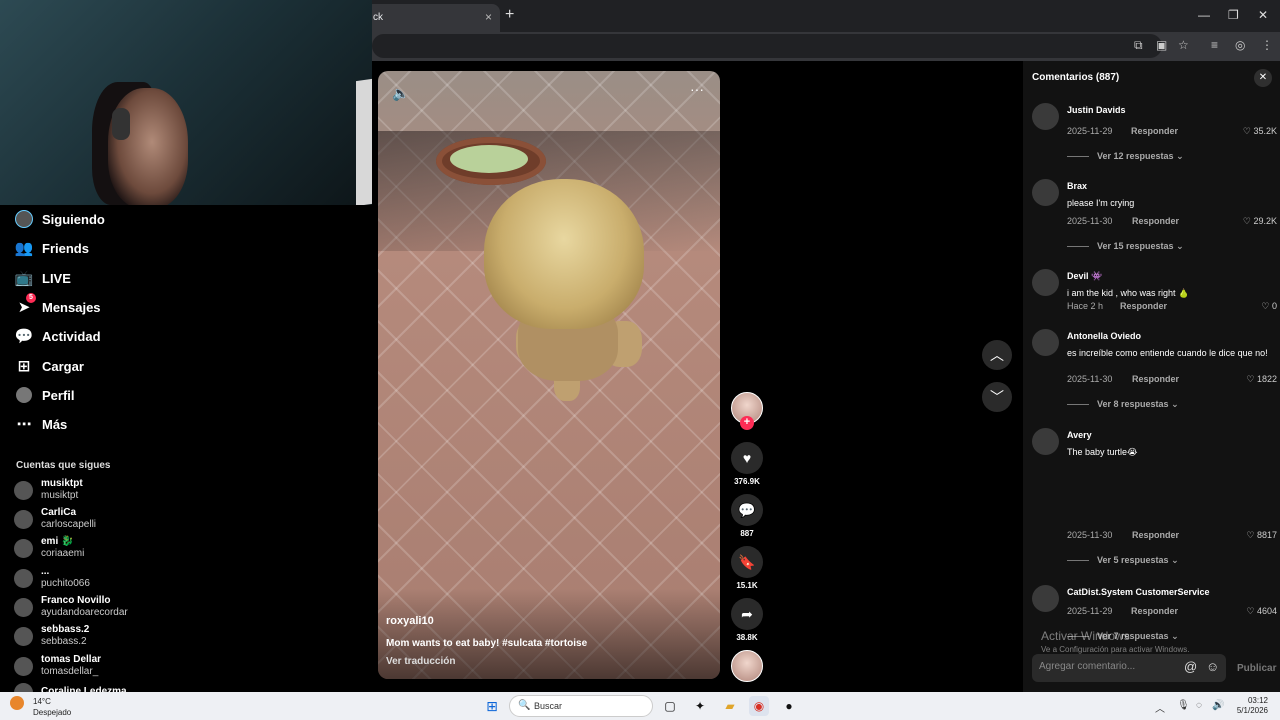 This screenshot has width=1280, height=720. Describe the element at coordinates (42, 278) in the screenshot. I see `nav-live: 📺 LIVE` at that location.